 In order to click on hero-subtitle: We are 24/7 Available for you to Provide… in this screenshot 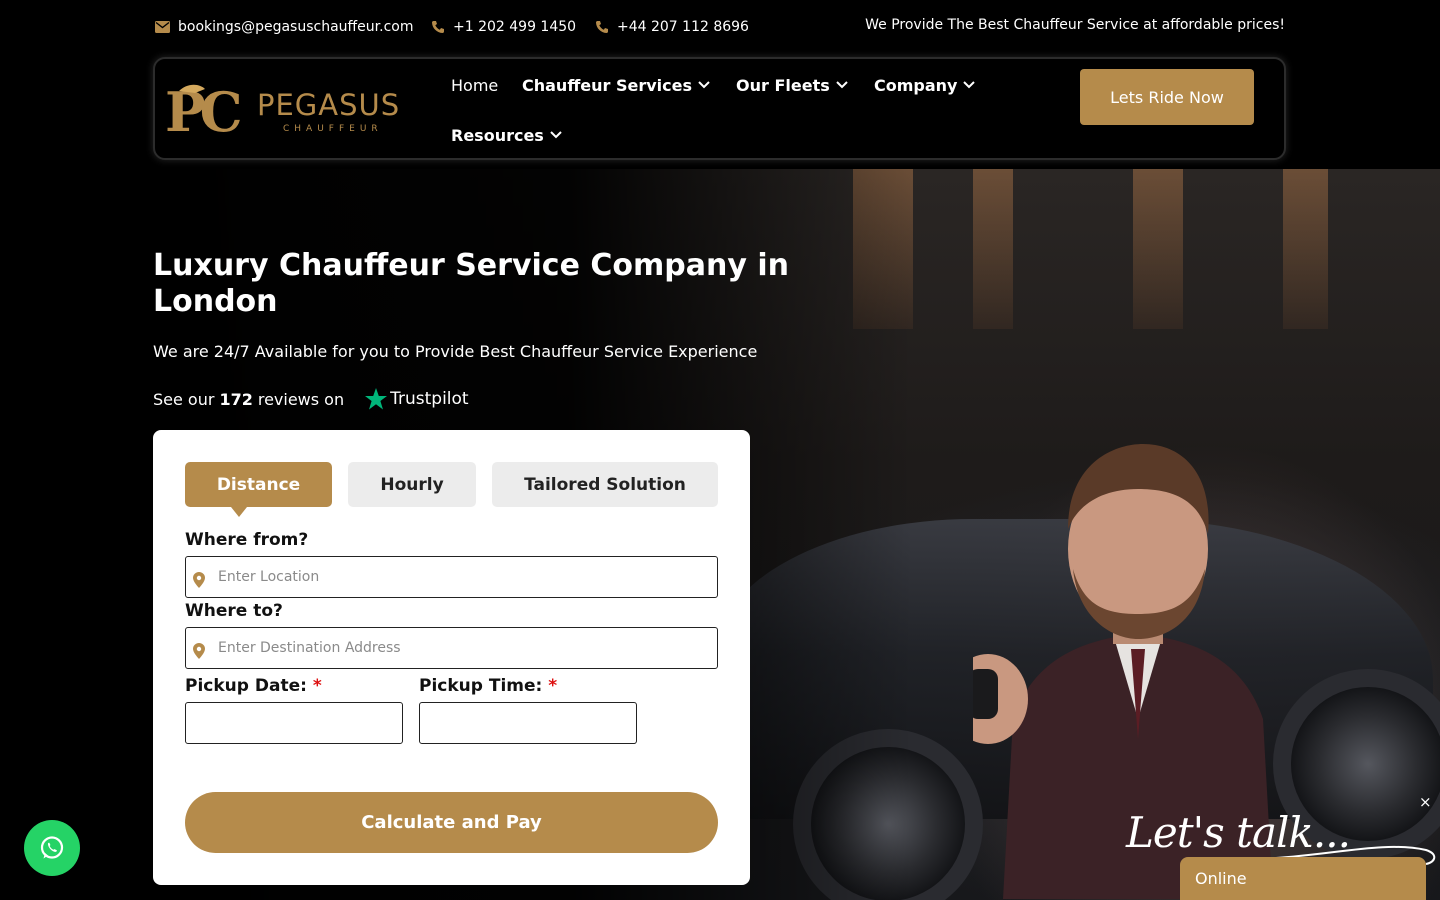, I will do `click(455, 351)`.